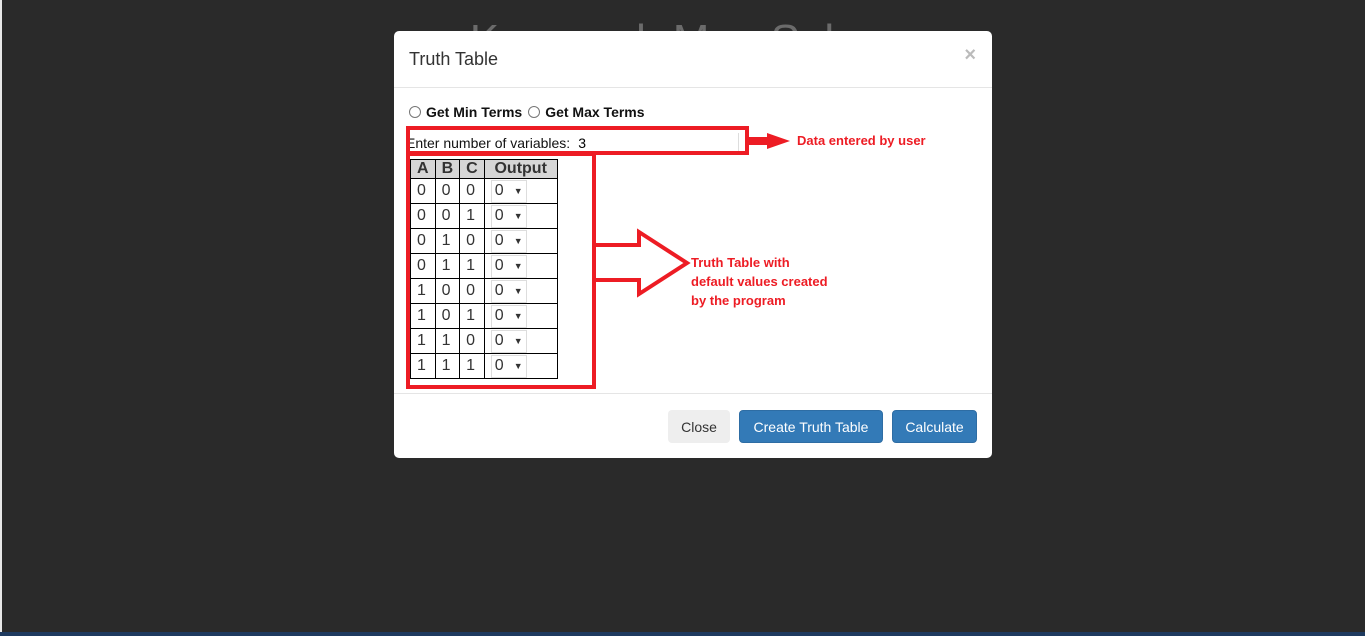  What do you see at coordinates (577, 140) in the screenshot?
I see `input-annotation-box` at bounding box center [577, 140].